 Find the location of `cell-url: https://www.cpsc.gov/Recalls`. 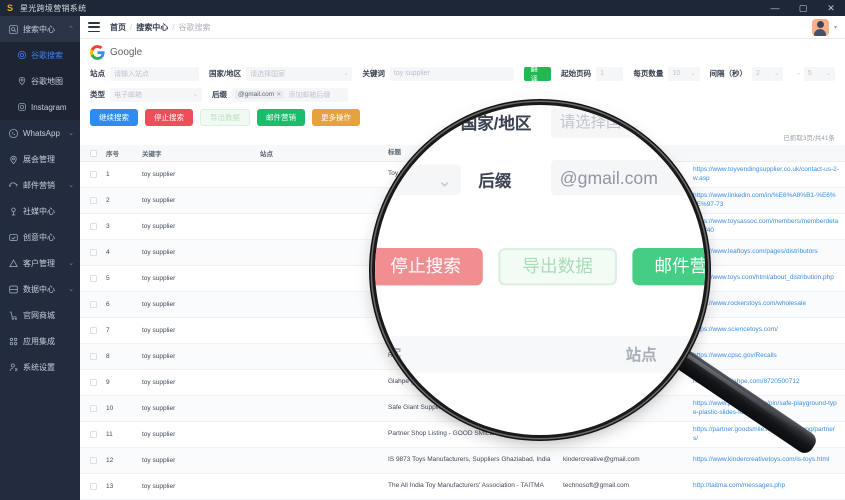

cell-url: https://www.cpsc.gov/Recalls is located at coordinates (769, 356).